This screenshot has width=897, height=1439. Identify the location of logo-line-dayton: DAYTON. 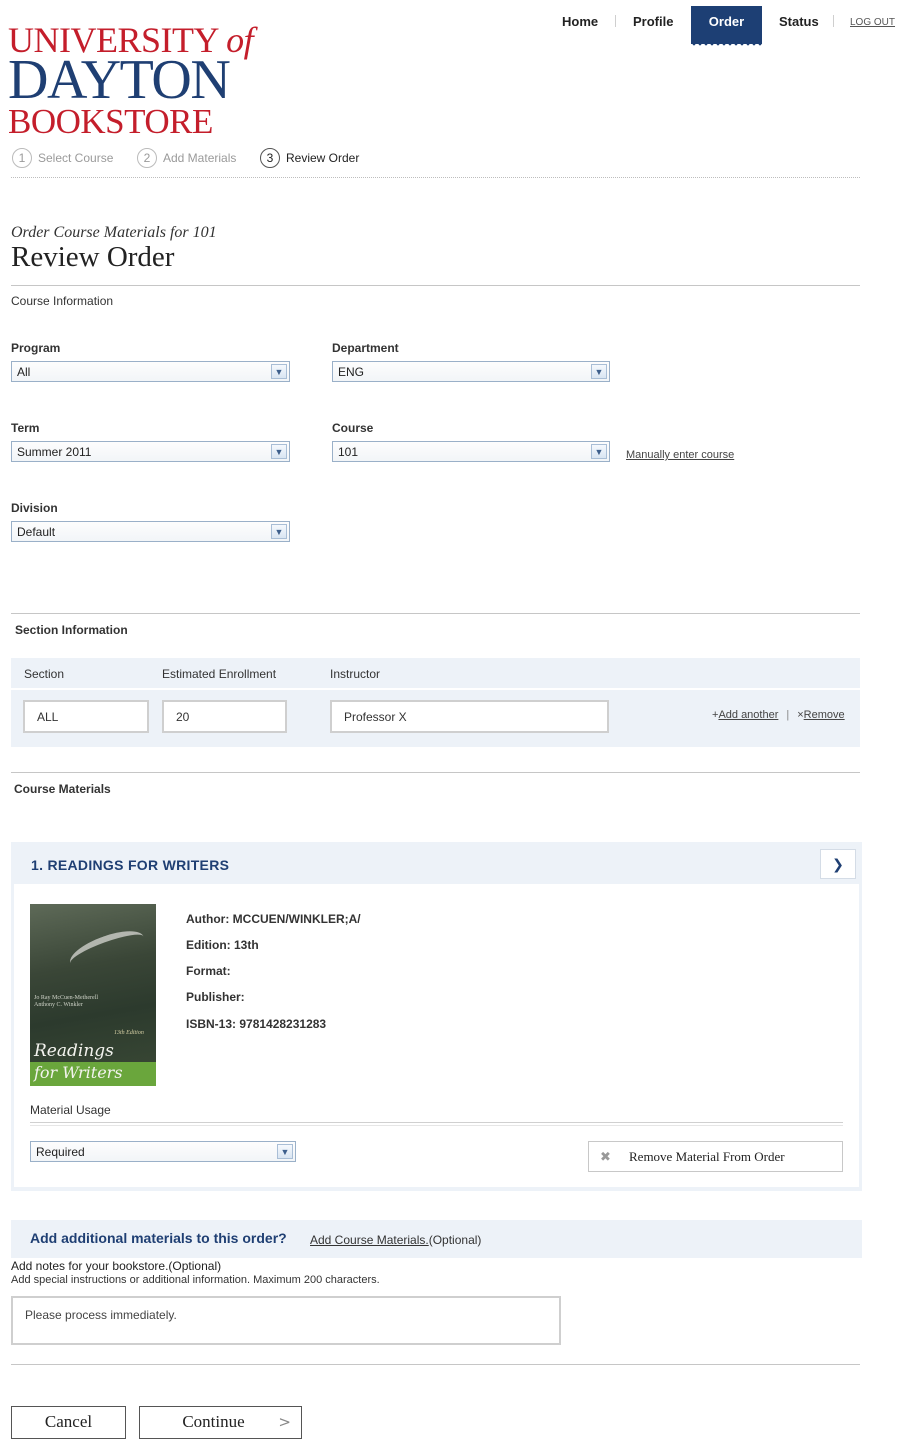
(119, 80).